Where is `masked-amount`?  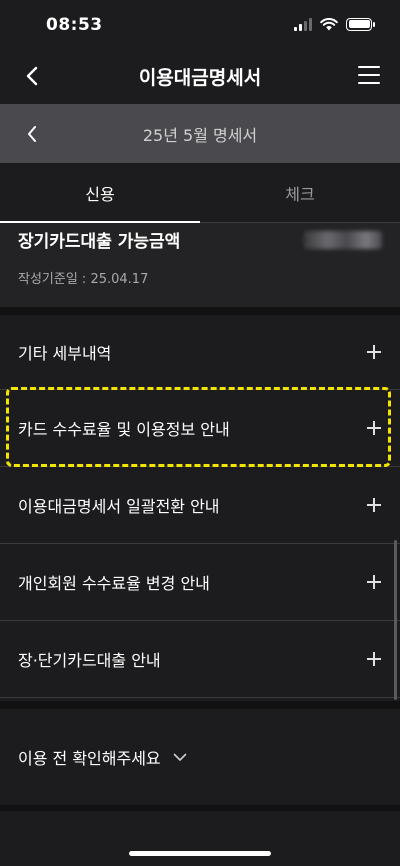
masked-amount is located at coordinates (343, 239).